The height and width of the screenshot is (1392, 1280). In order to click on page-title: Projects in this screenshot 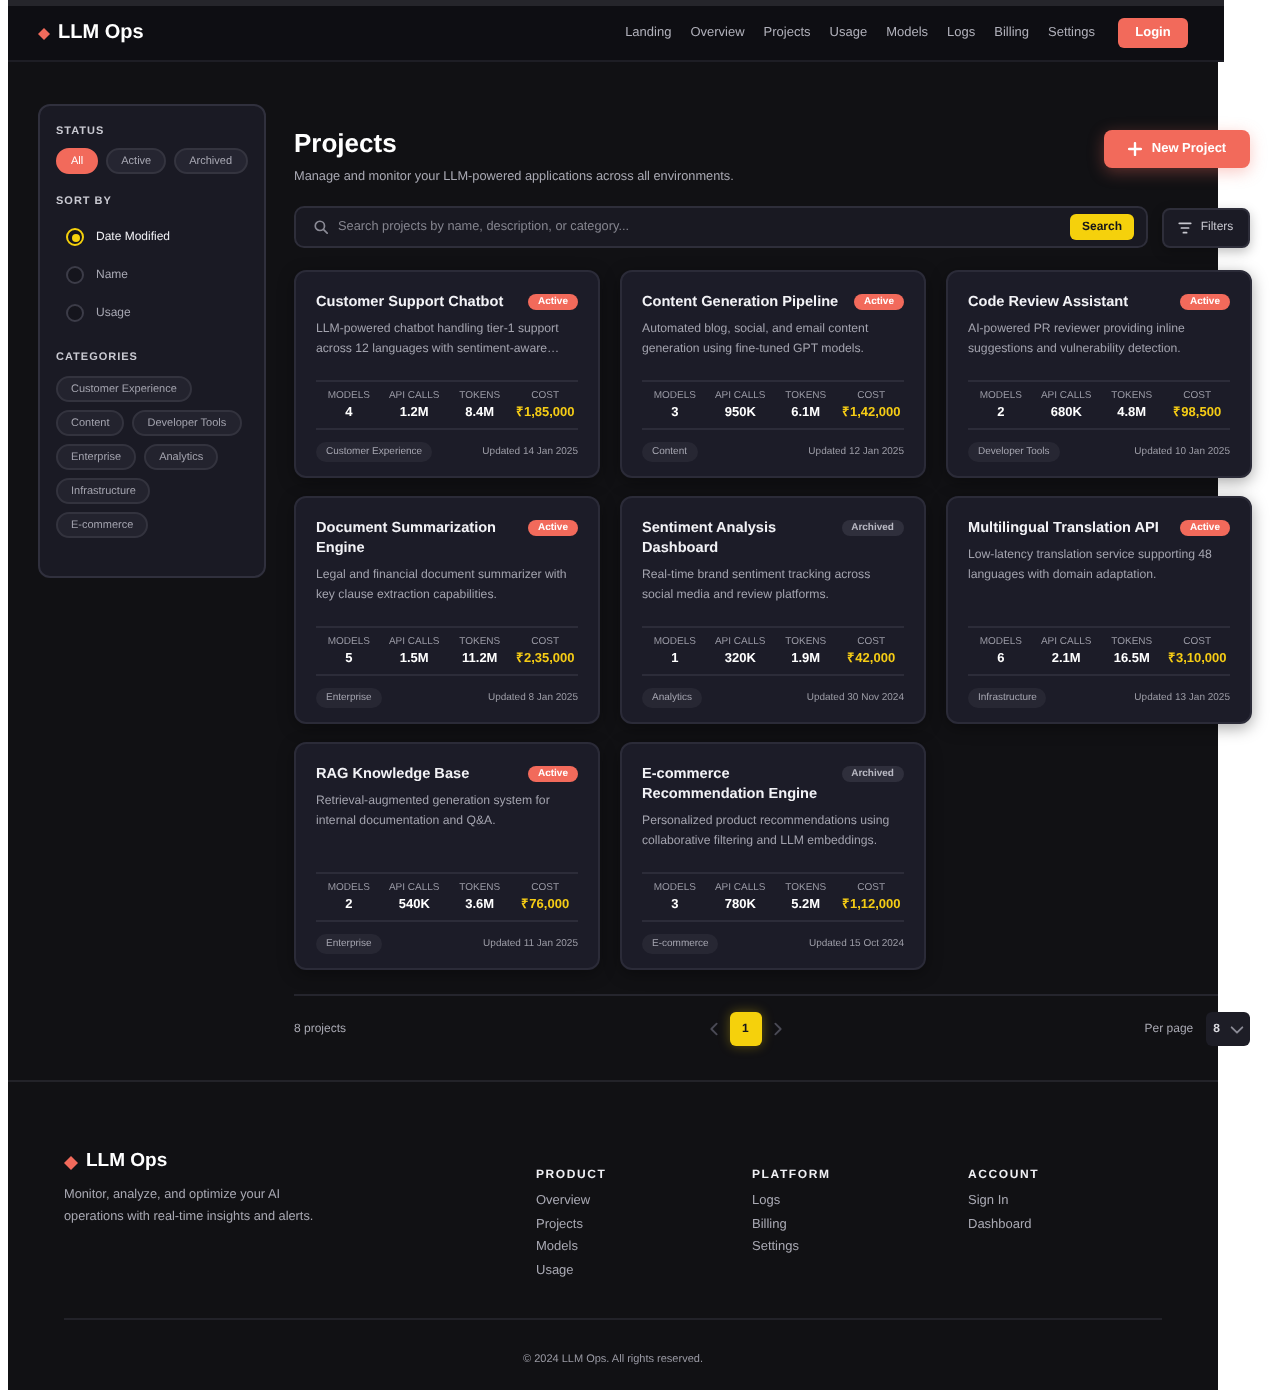, I will do `click(346, 143)`.